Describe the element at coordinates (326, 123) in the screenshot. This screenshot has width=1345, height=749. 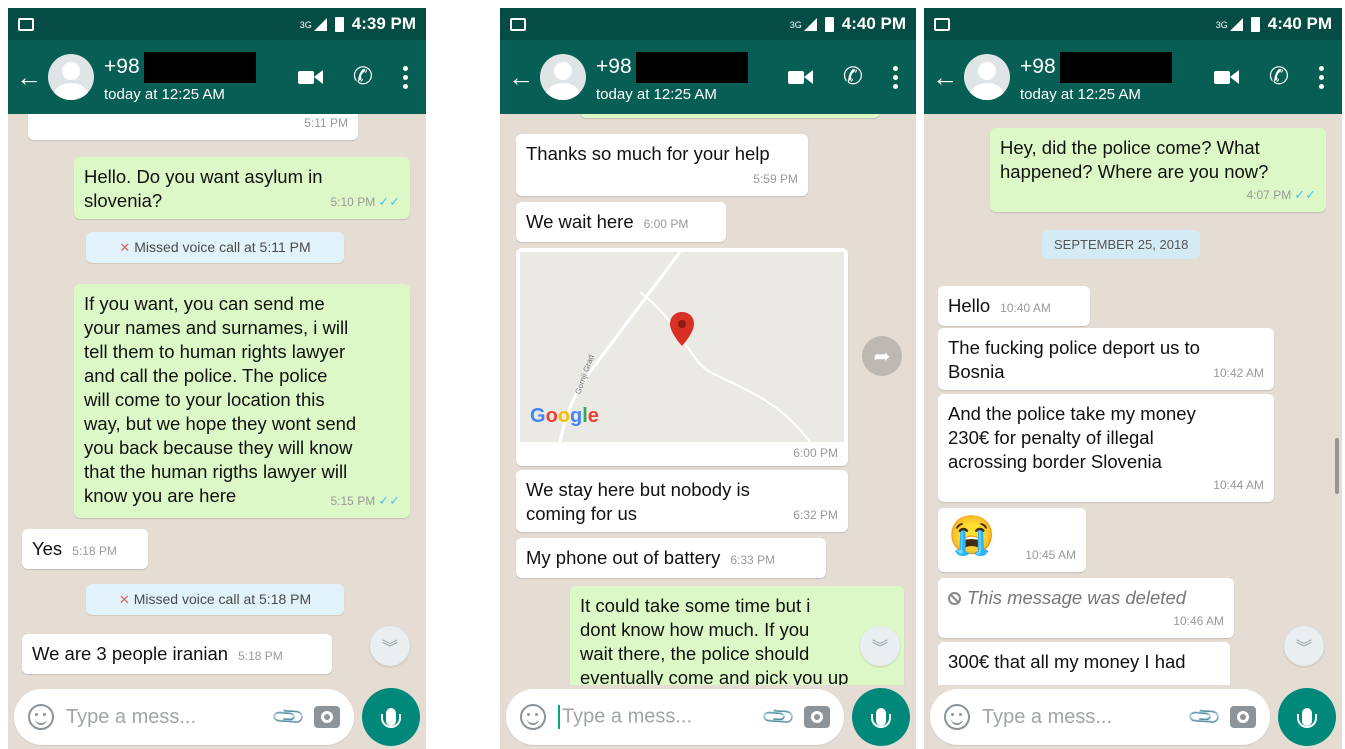
I see `message-time: 5:11 PM` at that location.